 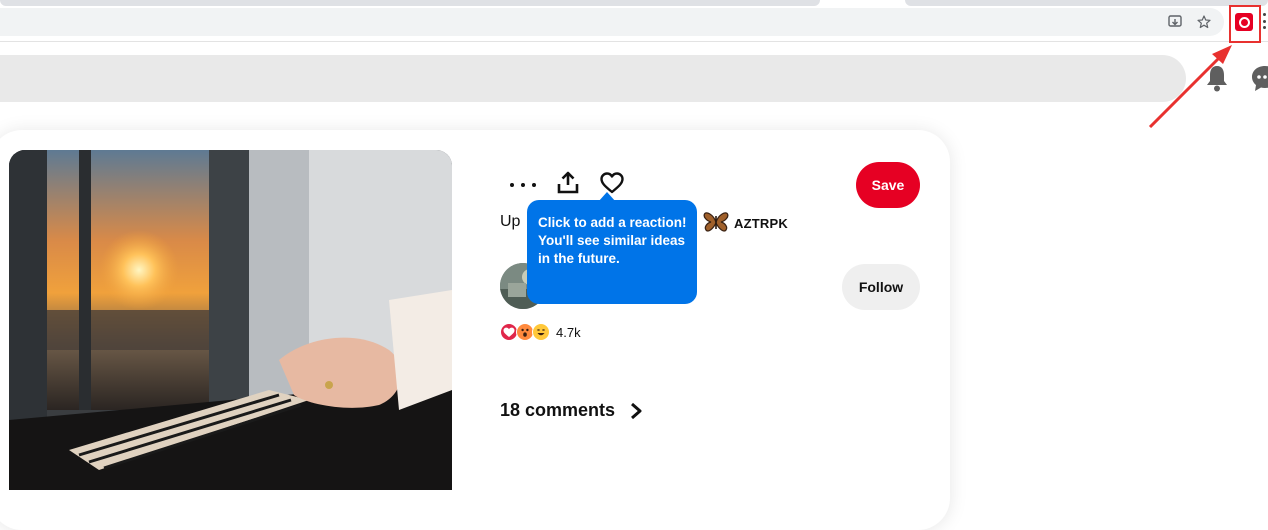 I want to click on pin-title: Up, so click(x=510, y=221).